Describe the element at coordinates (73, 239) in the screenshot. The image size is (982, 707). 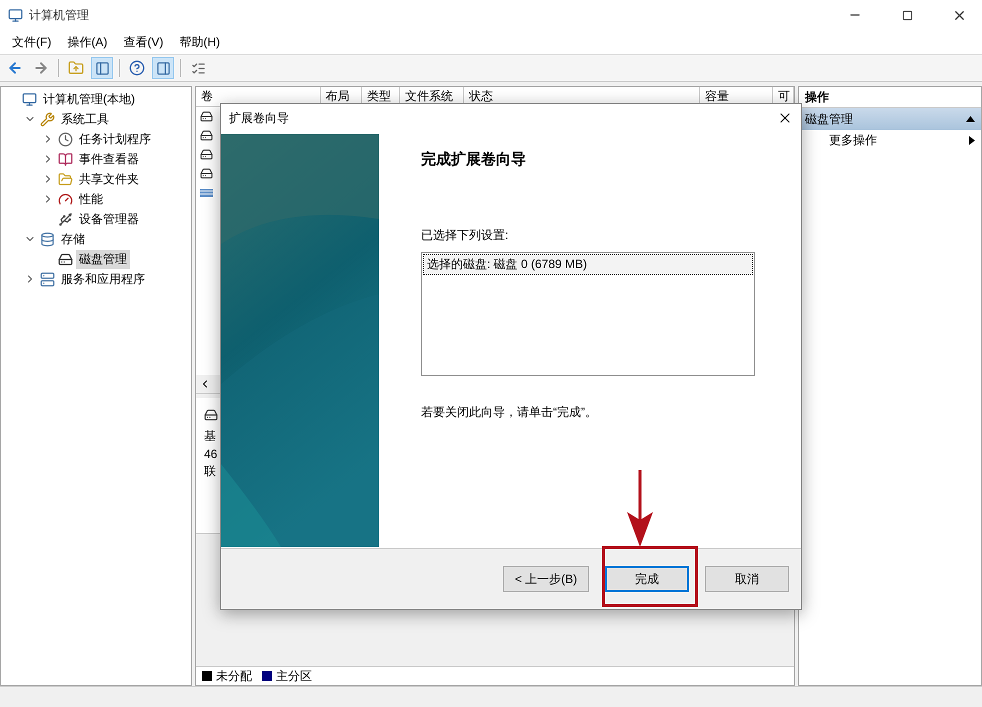
I see `tree-item: 存储` at that location.